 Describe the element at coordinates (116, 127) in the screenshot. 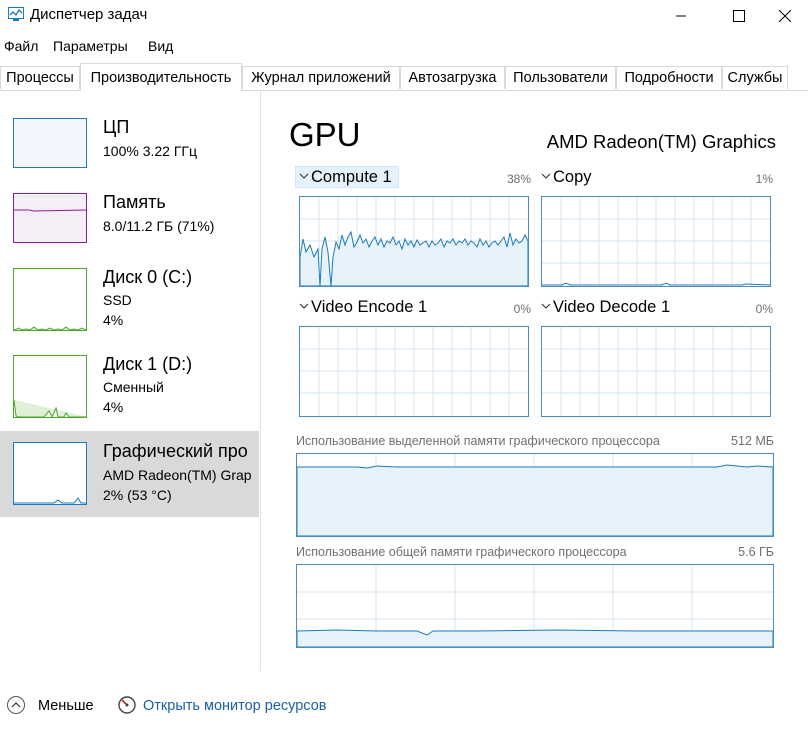

I see `resource-title: ЦП` at that location.